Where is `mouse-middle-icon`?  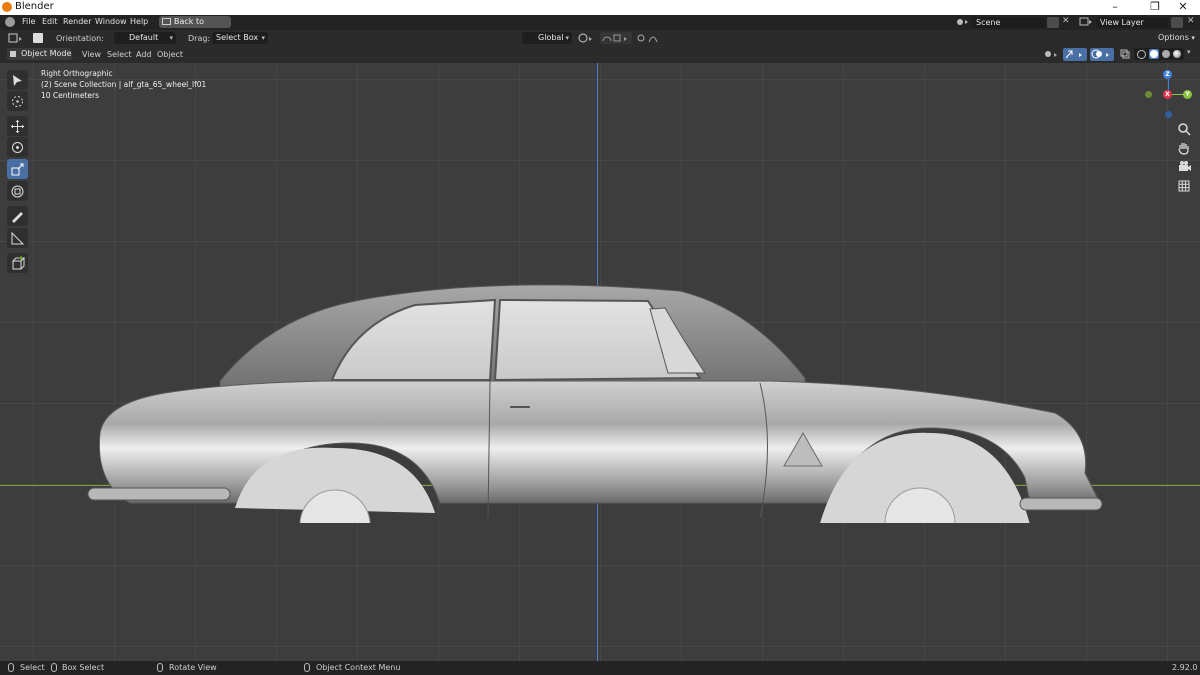 mouse-middle-icon is located at coordinates (160, 667).